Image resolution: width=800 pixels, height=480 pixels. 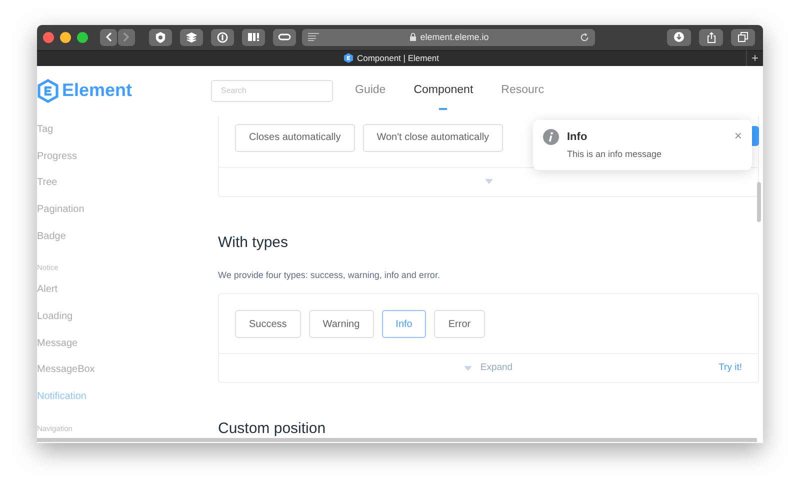 I want to click on tabs-icon, so click(x=743, y=37).